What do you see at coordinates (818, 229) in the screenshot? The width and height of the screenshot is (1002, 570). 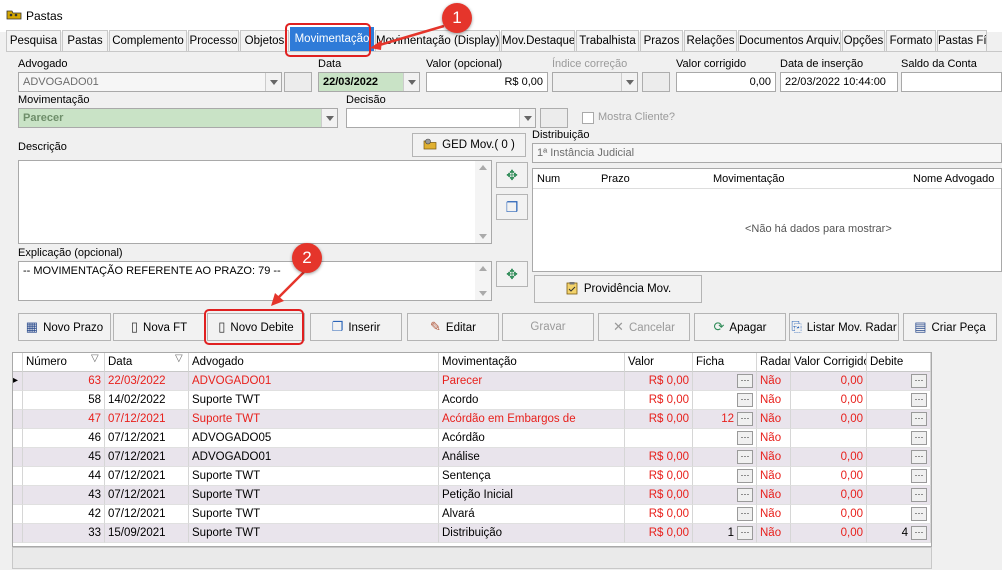 I see `empty-message: <Não há dados para mostrar>` at bounding box center [818, 229].